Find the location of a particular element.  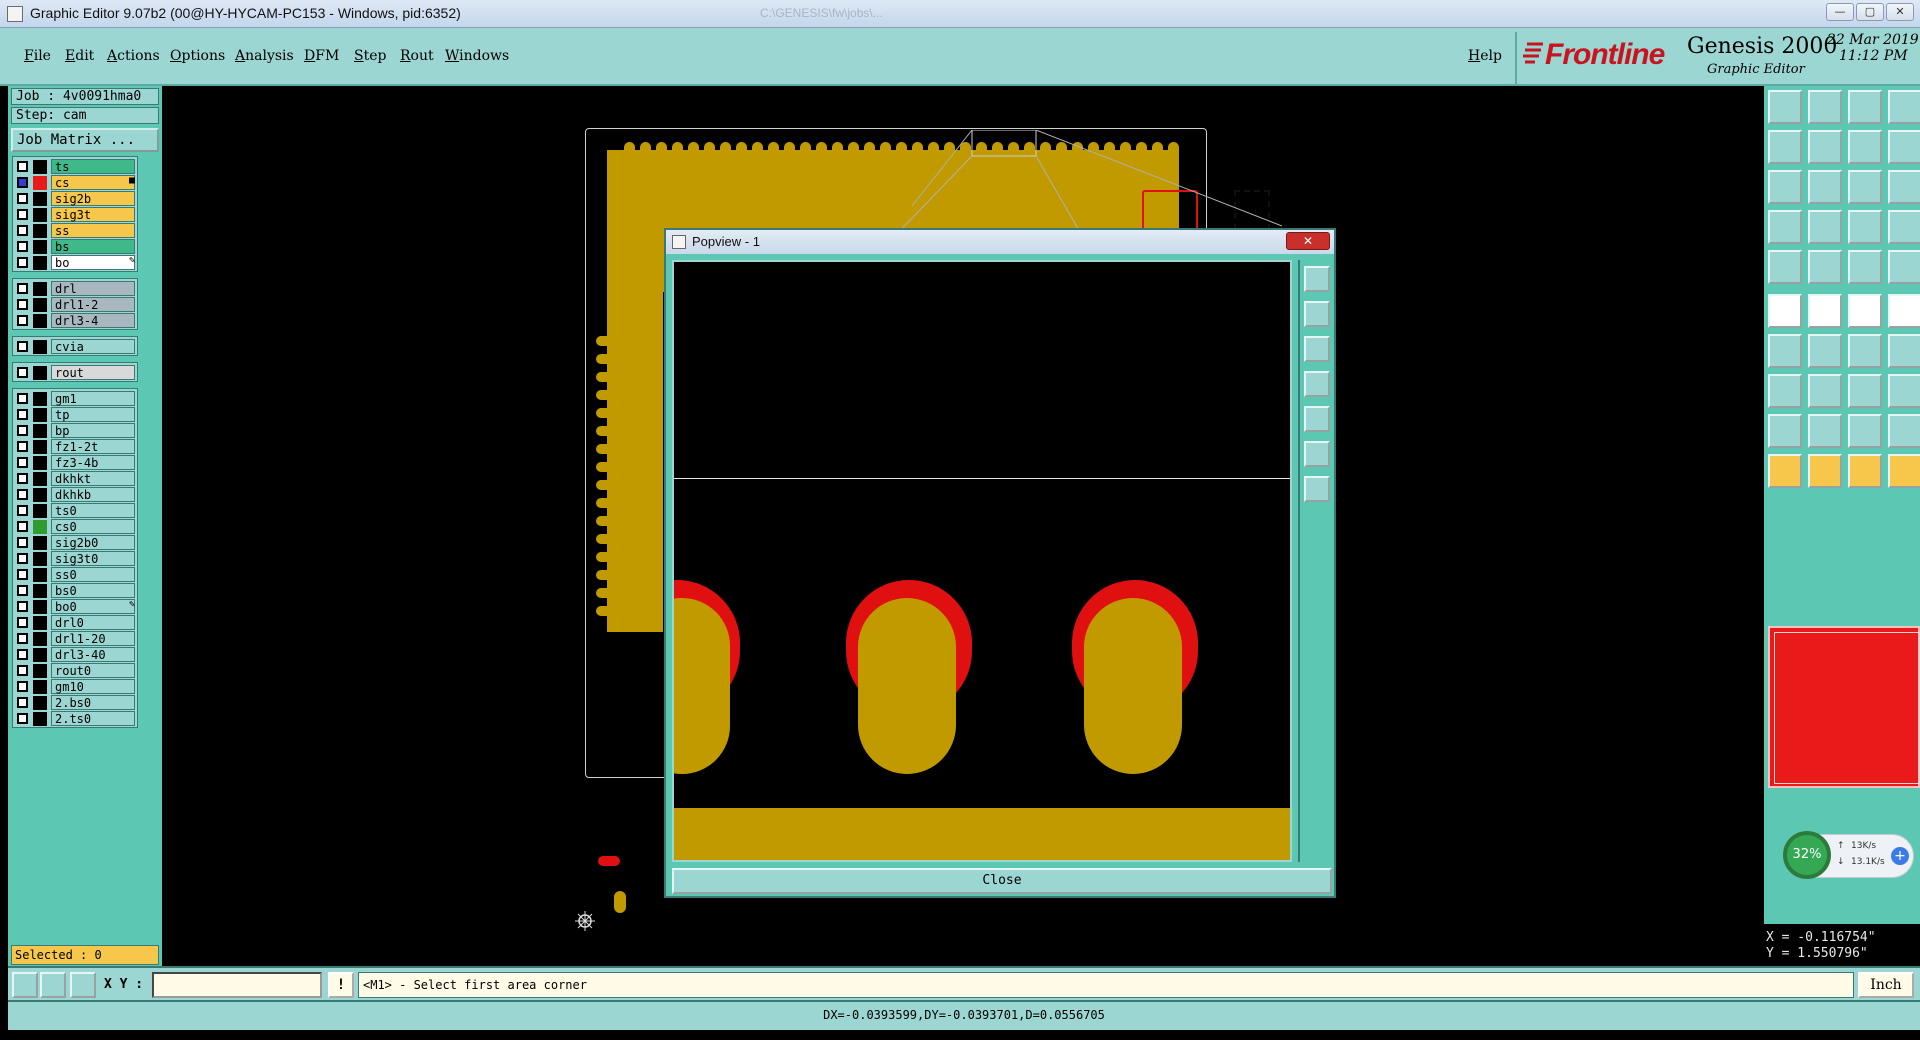

zoom-home-icon is located at coordinates (1317, 279).